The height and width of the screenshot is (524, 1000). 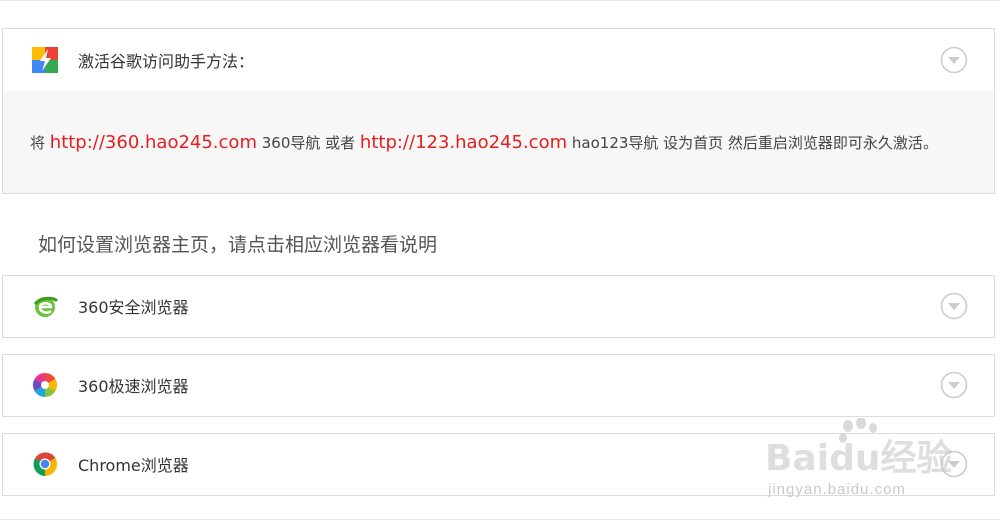 I want to click on browser-label: 360安全浏览器, so click(x=133, y=307).